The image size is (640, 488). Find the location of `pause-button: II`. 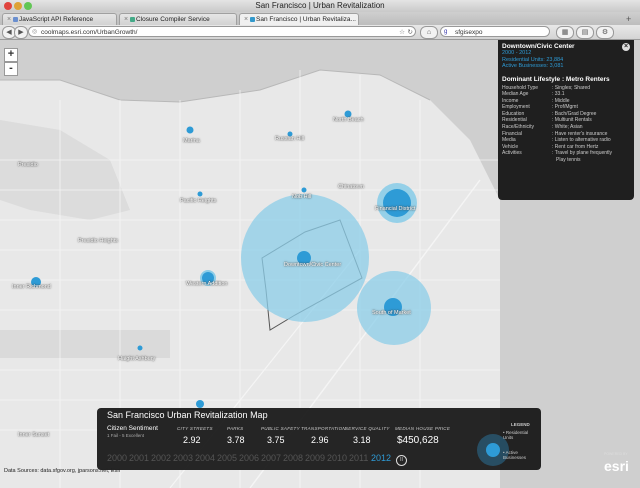

pause-button: II is located at coordinates (401, 460).